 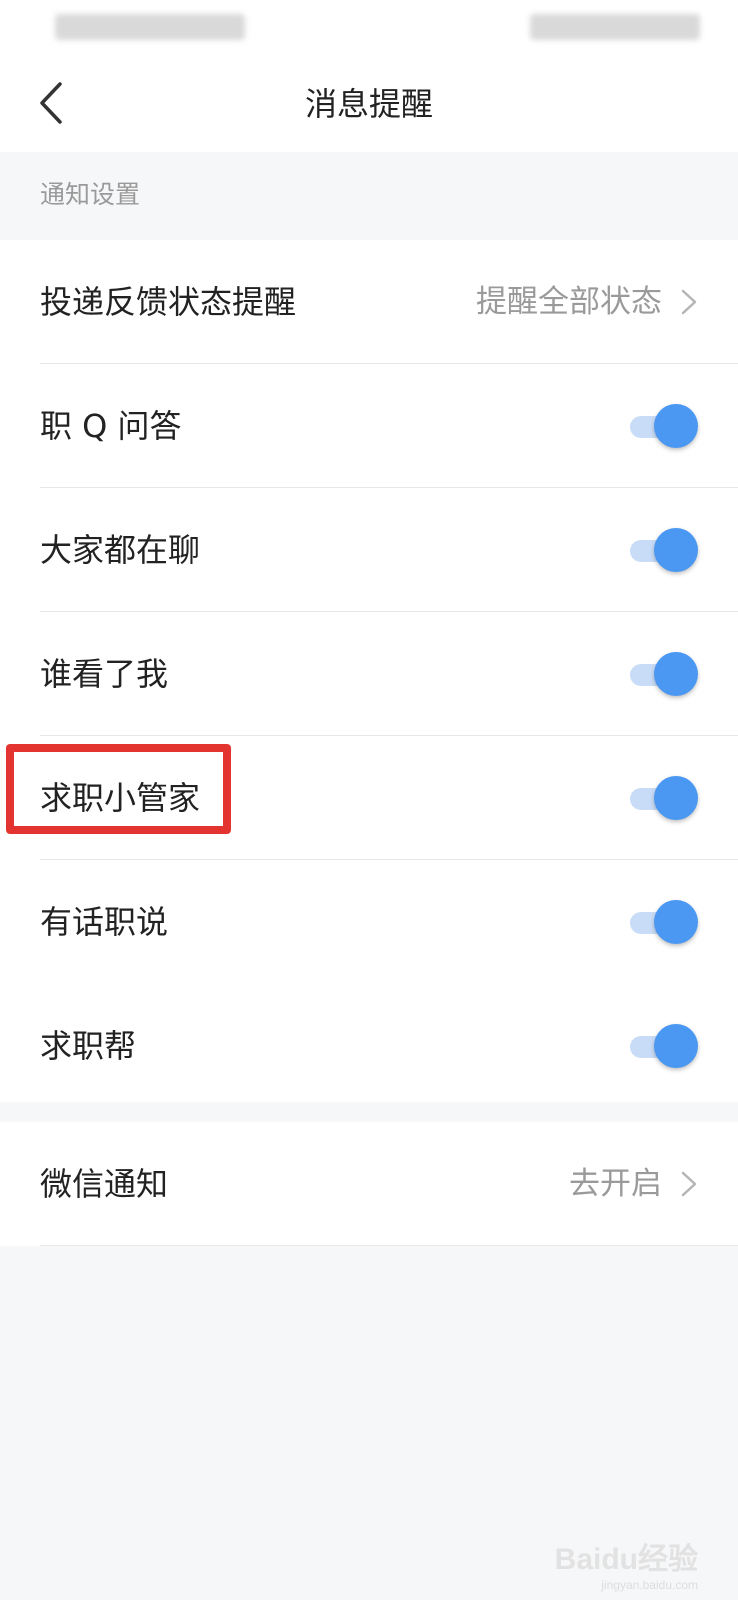 What do you see at coordinates (88, 1046) in the screenshot?
I see `row-label: 求职帮` at bounding box center [88, 1046].